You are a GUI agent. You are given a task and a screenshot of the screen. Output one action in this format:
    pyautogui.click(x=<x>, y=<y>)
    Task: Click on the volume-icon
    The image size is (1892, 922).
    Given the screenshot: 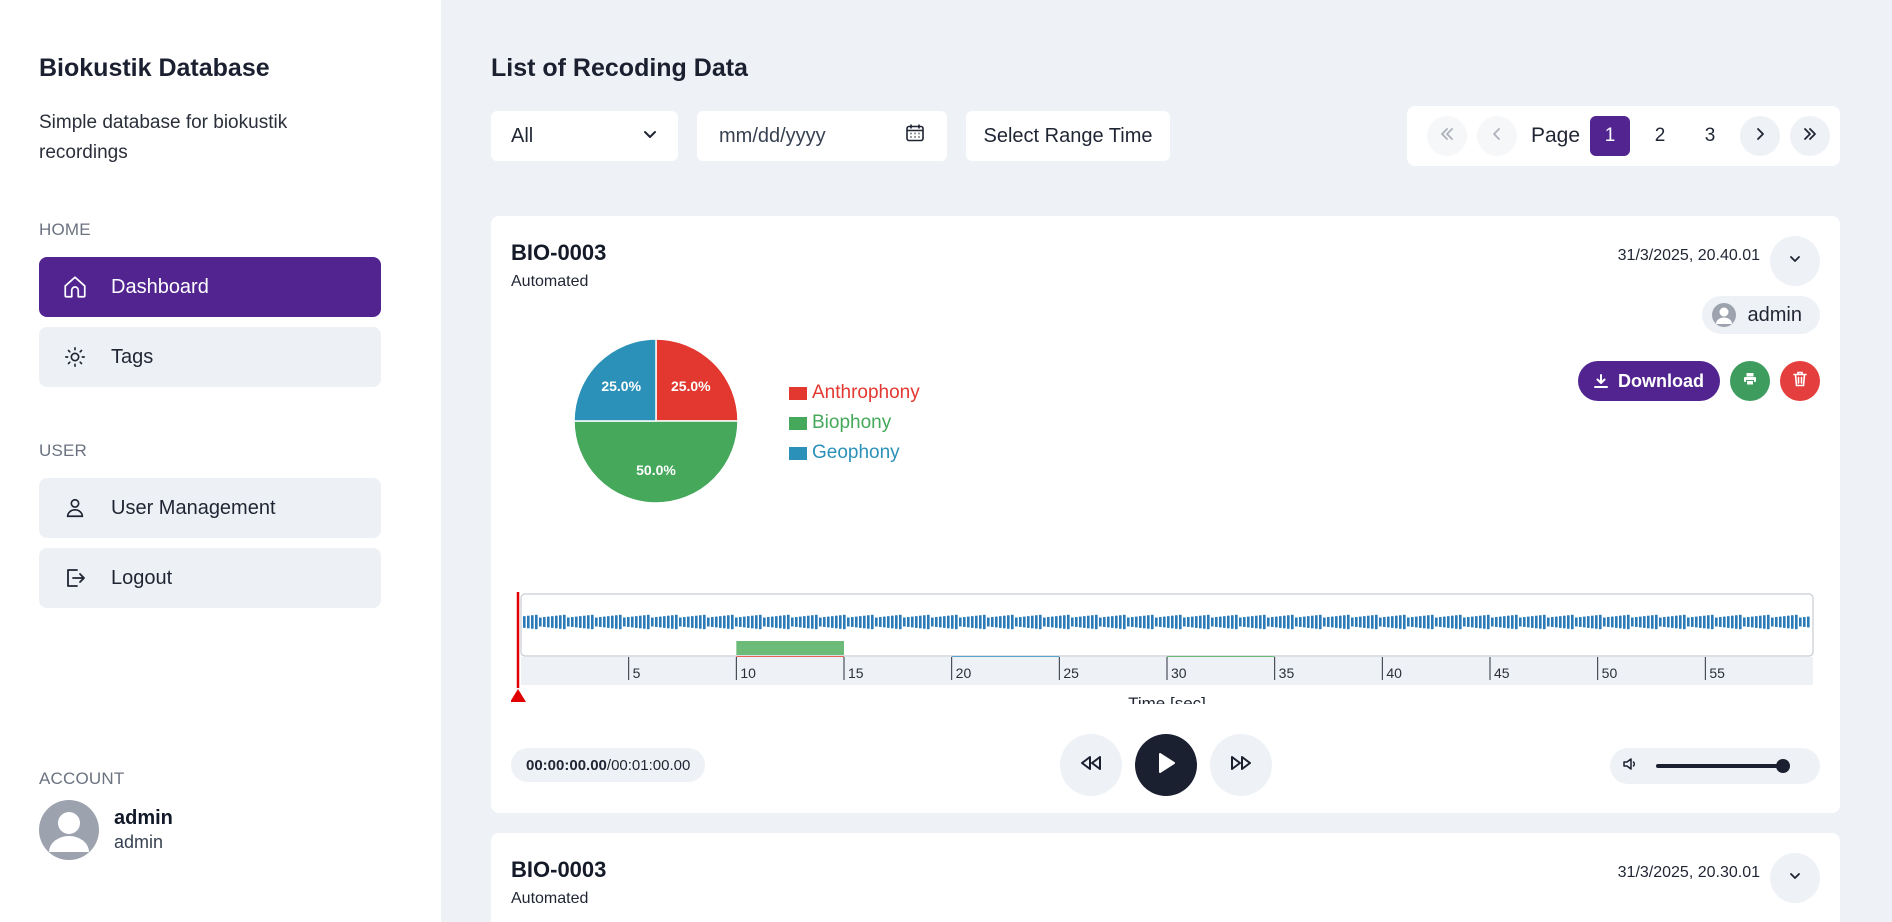 What is the action you would take?
    pyautogui.click(x=1630, y=766)
    